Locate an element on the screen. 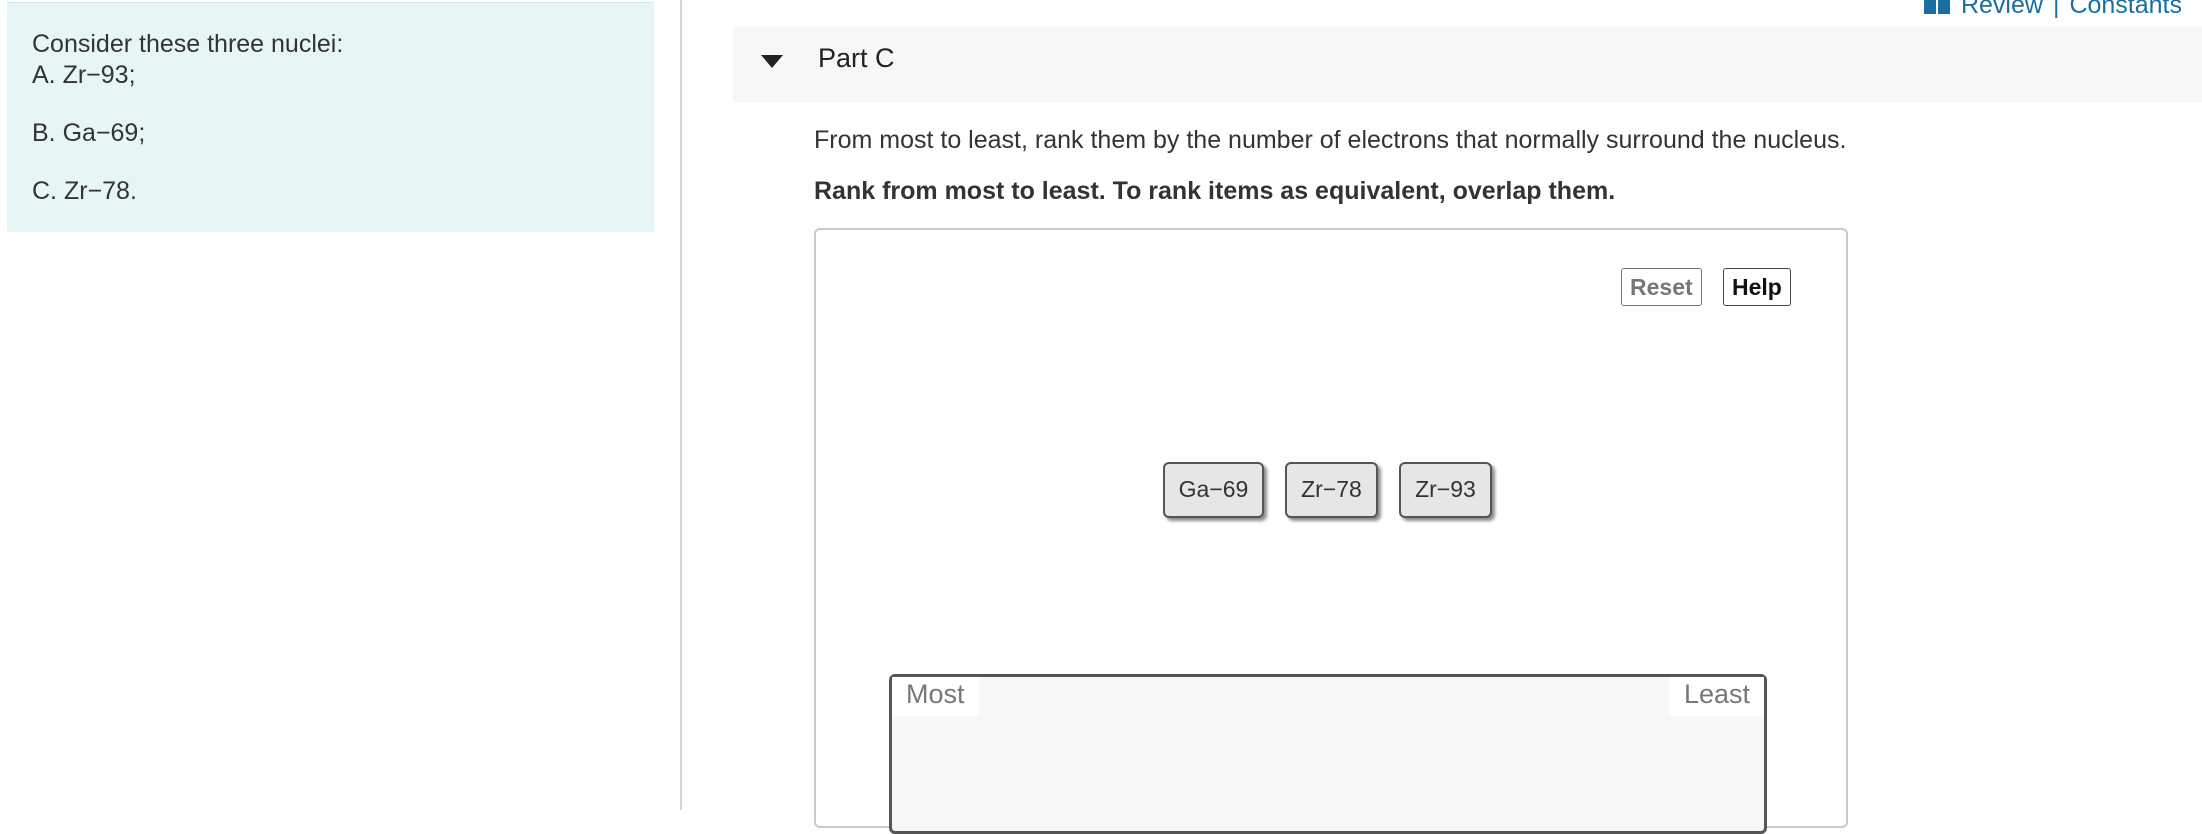  review-link: Review is located at coordinates (2002, 10).